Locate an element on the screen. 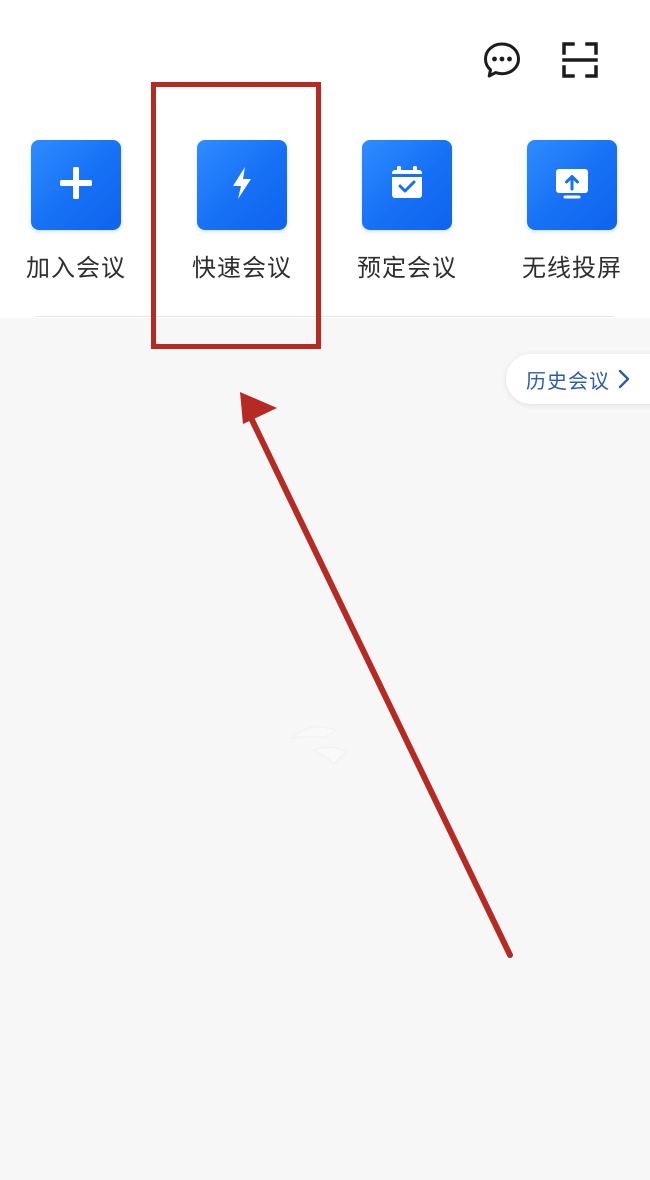 This screenshot has height=1180, width=650. calendar-check-icon is located at coordinates (407, 185).